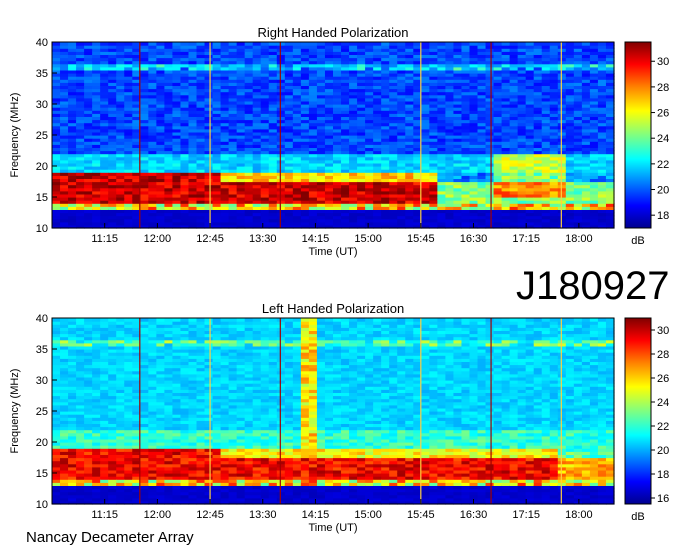  I want to click on y-tick-label: 10, so click(42, 229).